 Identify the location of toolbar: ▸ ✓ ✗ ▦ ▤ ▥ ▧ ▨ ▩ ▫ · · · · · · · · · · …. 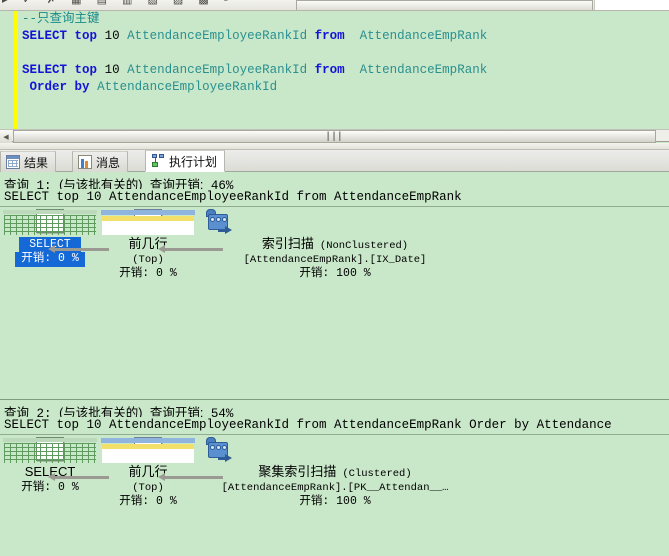
(334, 5).